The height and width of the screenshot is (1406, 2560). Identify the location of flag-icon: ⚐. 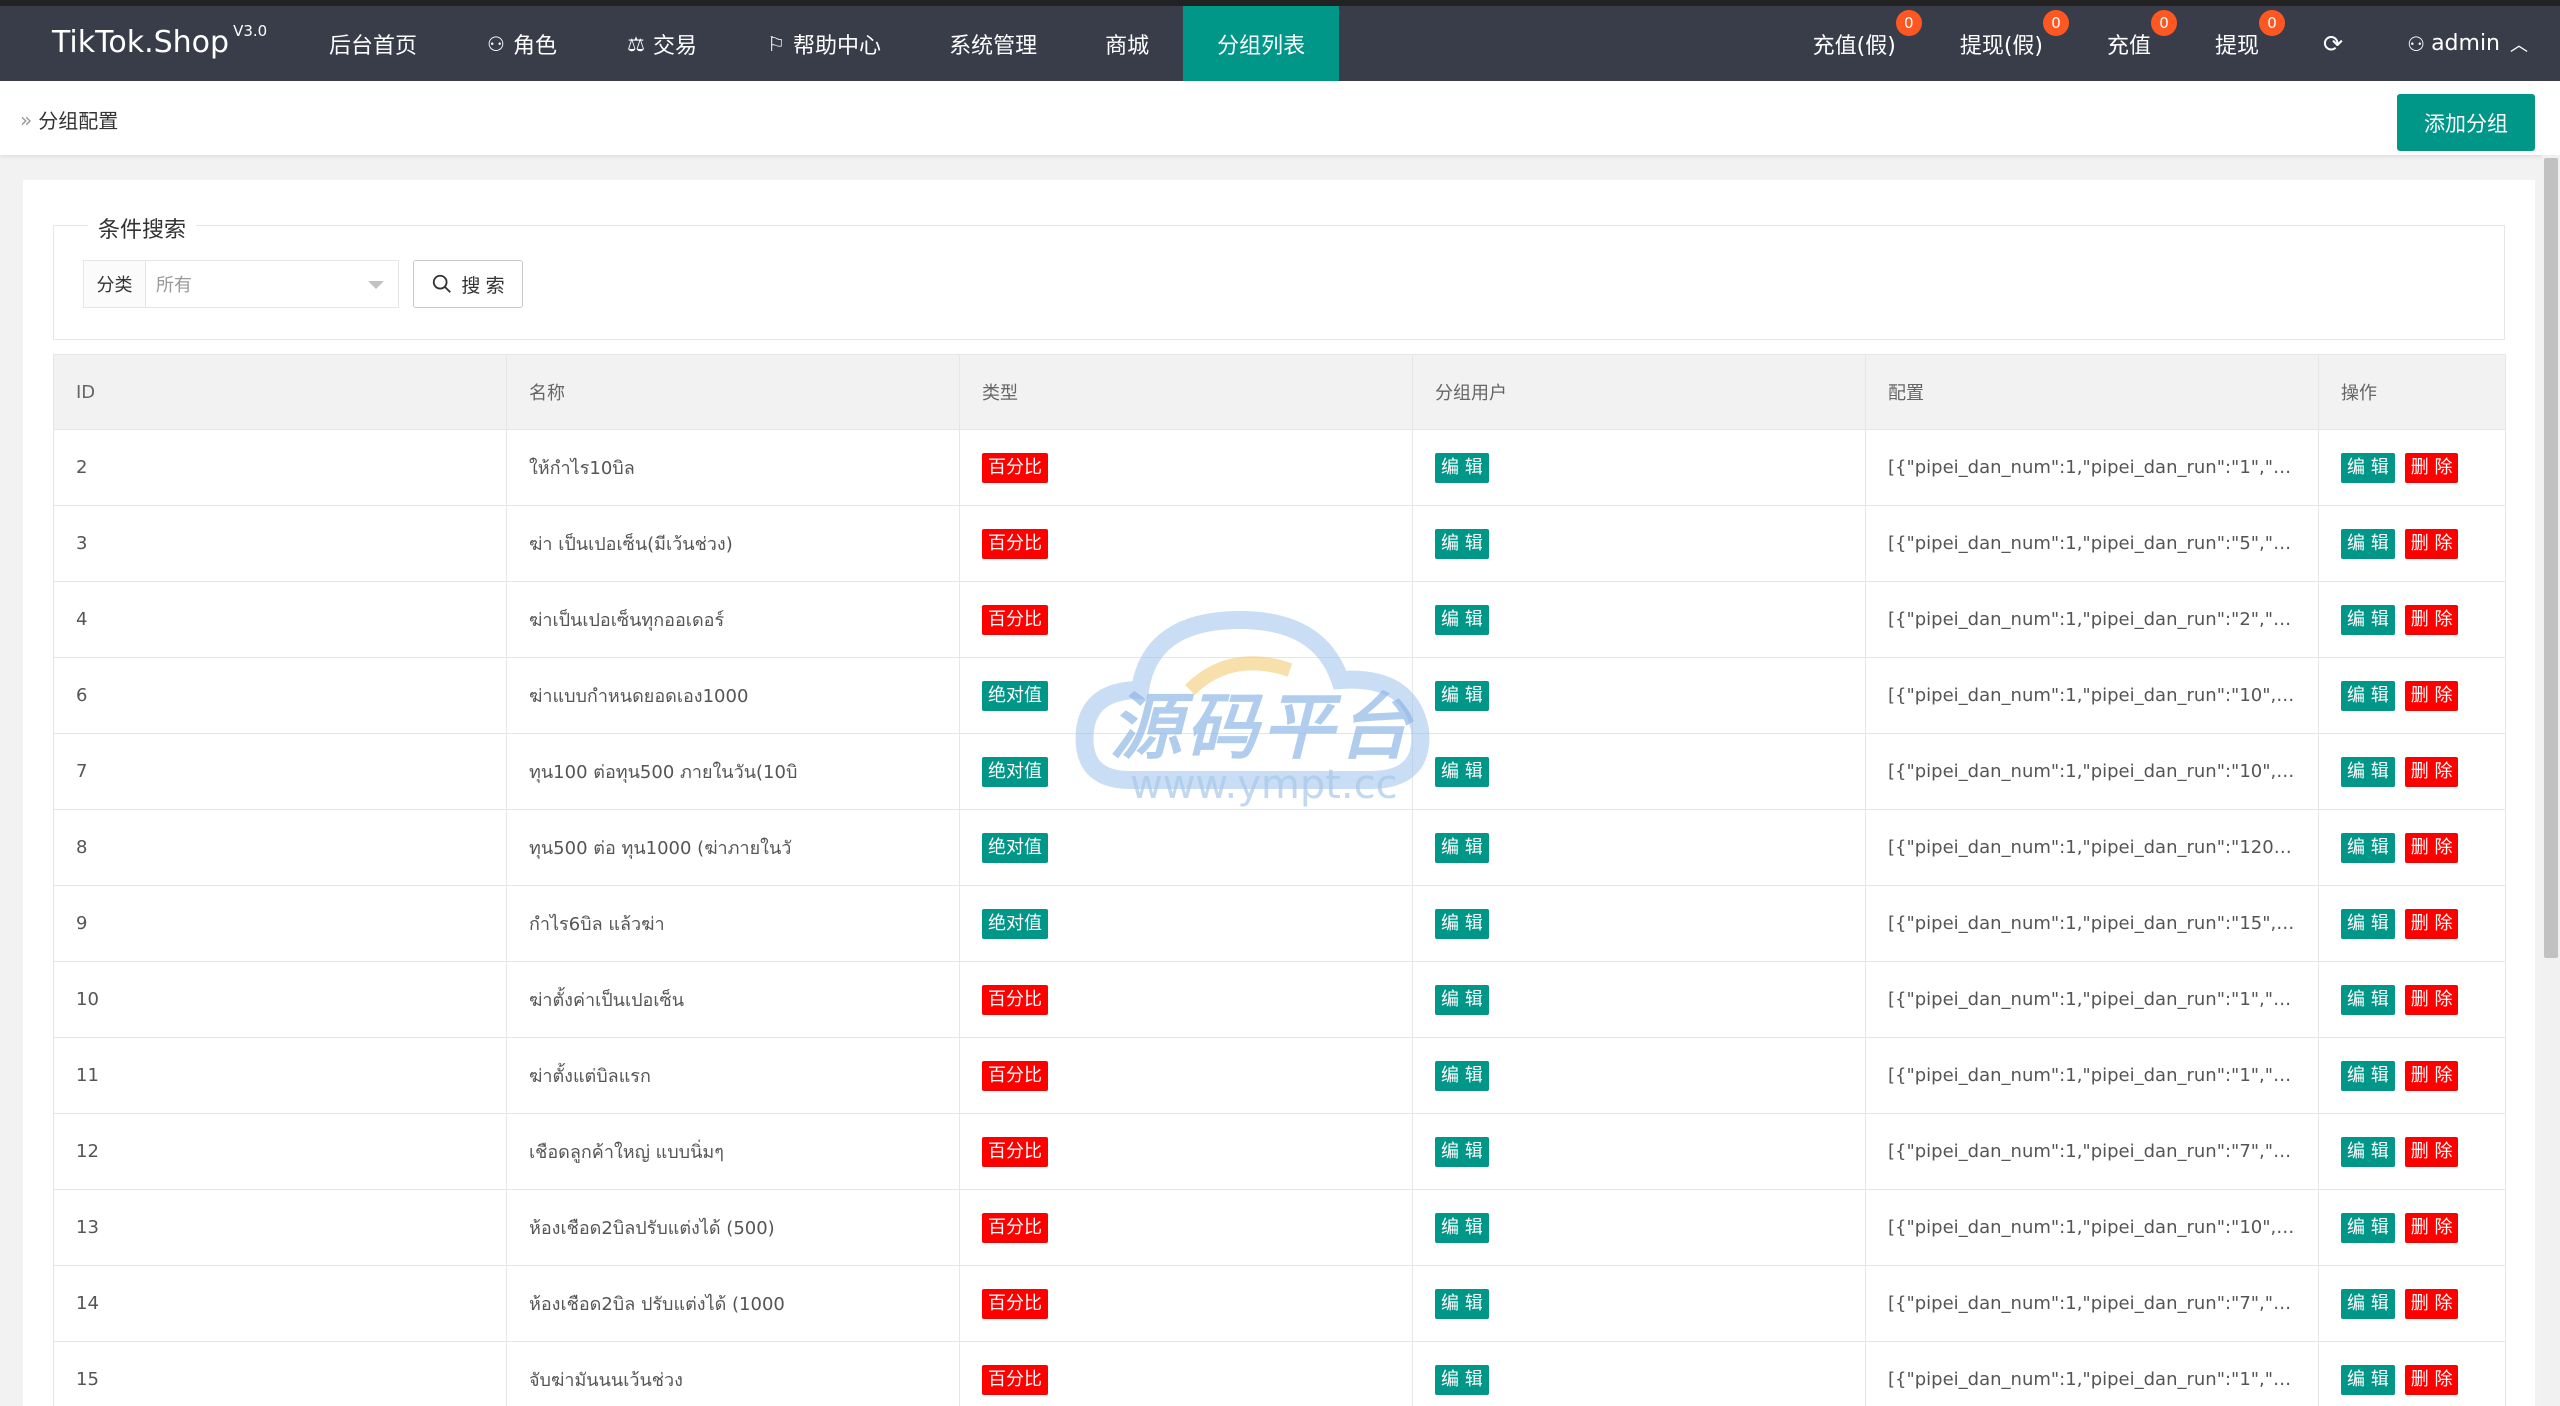
(776, 43).